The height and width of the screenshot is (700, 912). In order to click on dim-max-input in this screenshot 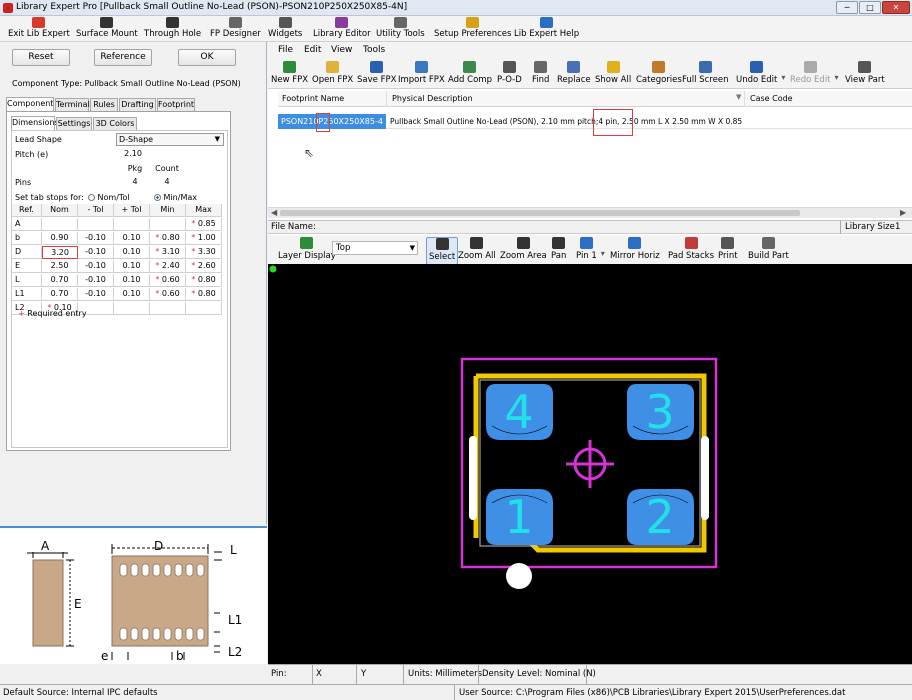, I will do `click(204, 308)`.